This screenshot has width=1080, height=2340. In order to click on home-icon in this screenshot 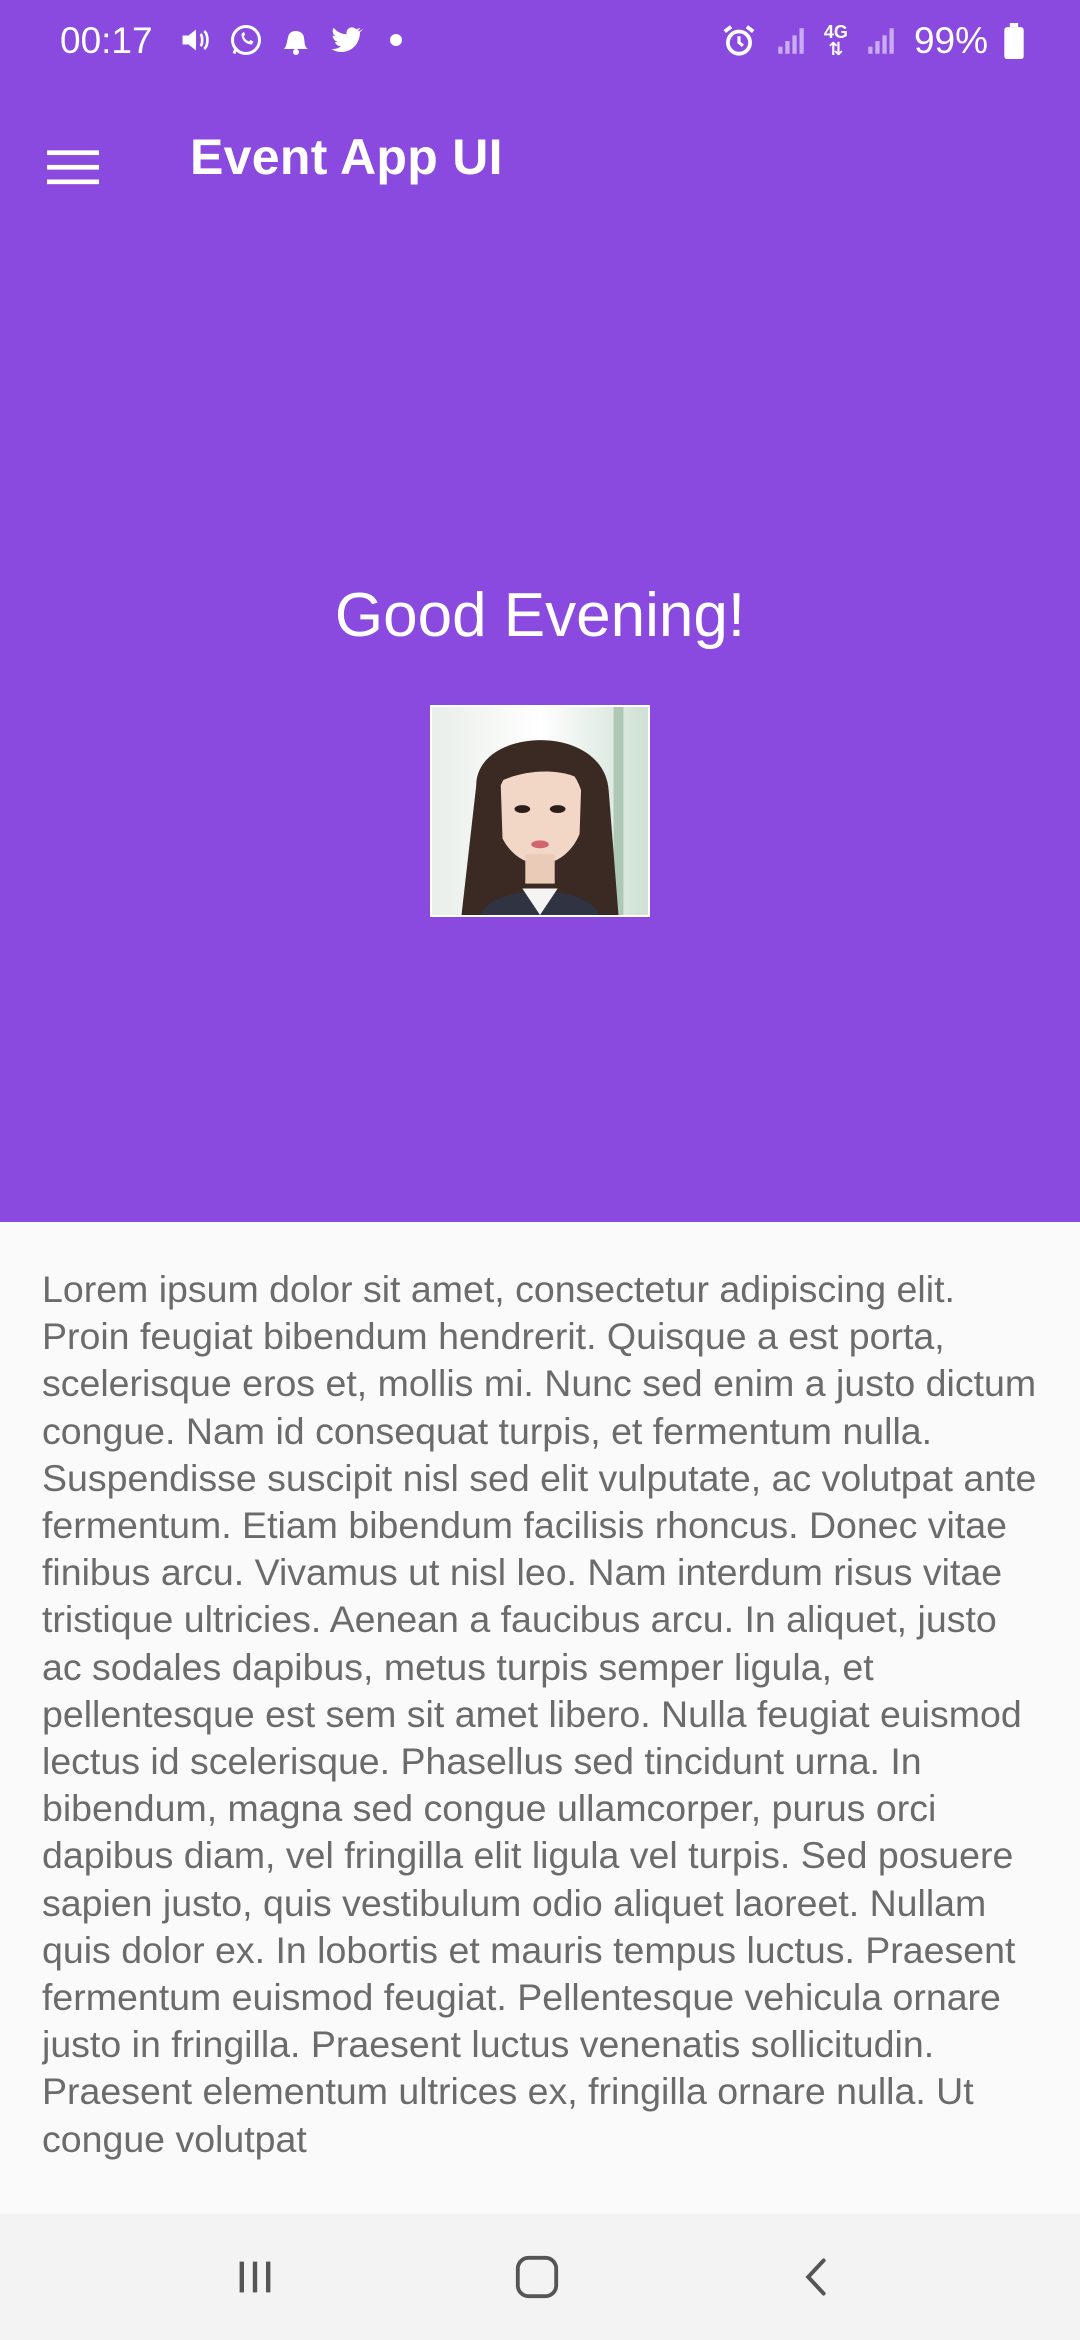, I will do `click(537, 2277)`.